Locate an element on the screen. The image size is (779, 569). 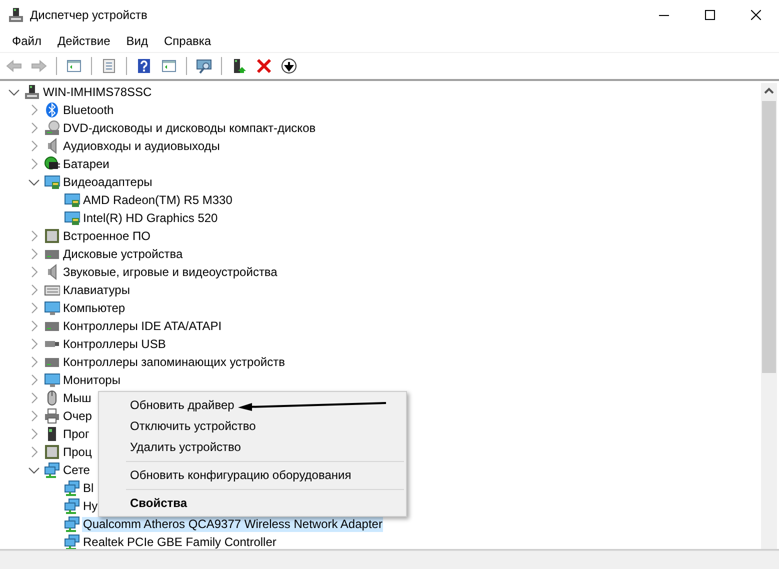
menu-item: Справка is located at coordinates (188, 41).